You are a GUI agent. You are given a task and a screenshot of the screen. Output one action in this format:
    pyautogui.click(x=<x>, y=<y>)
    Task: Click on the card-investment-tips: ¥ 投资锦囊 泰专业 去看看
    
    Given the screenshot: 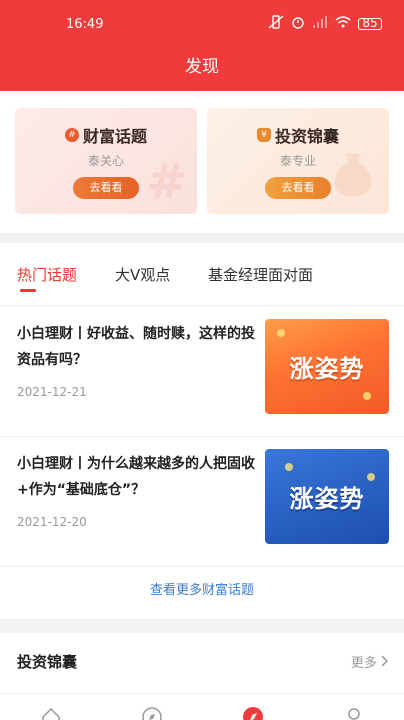 What is the action you would take?
    pyautogui.click(x=298, y=161)
    